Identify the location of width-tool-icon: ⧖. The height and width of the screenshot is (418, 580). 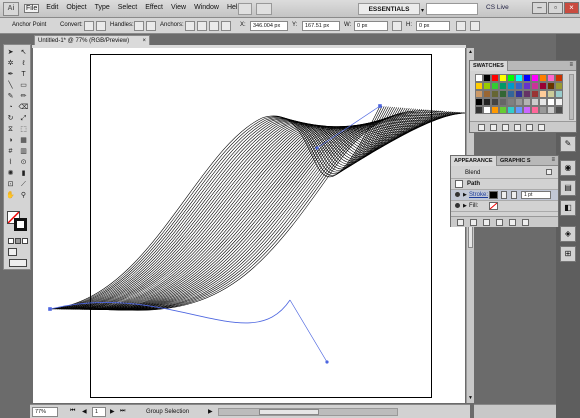
(10, 130).